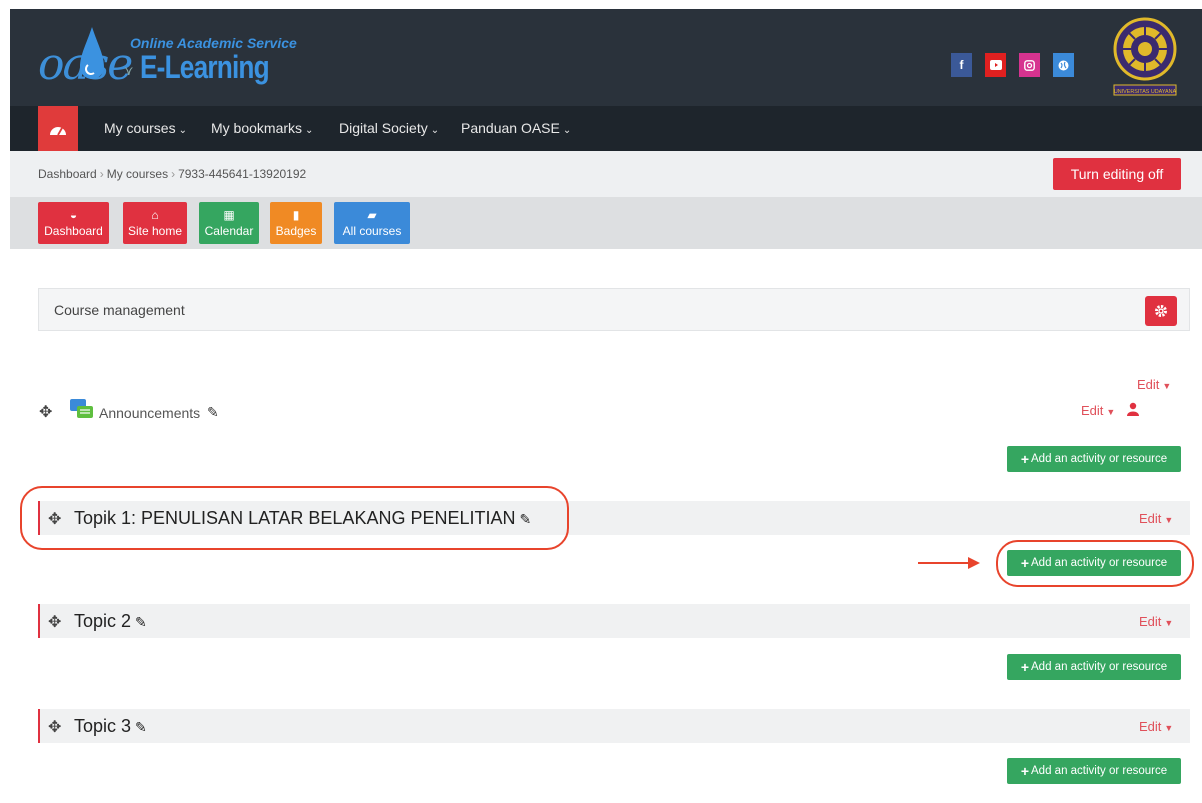  I want to click on breadcrumb-course-id: 7933-445641-13920192, so click(242, 174).